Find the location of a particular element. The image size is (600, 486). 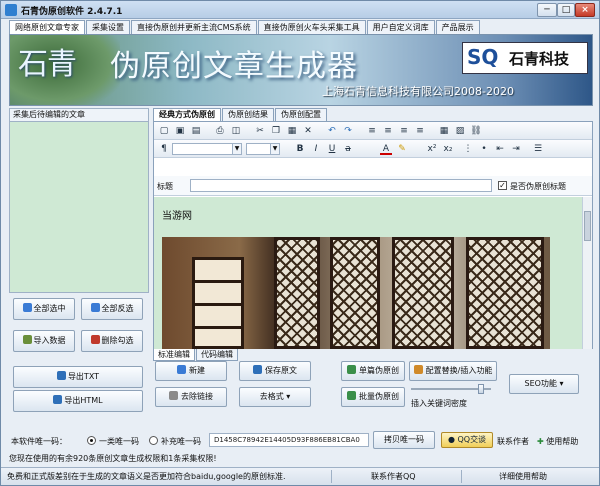

table-icon: ▦ is located at coordinates (444, 131).